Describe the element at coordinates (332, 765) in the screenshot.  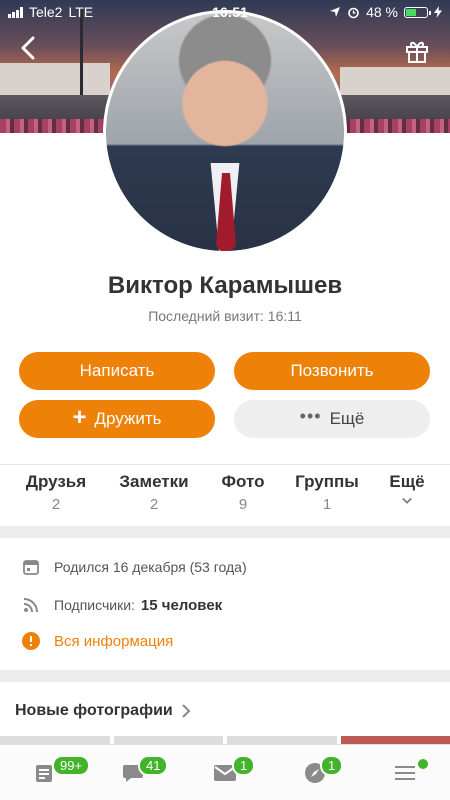
I see `discover-badge: 1` at that location.